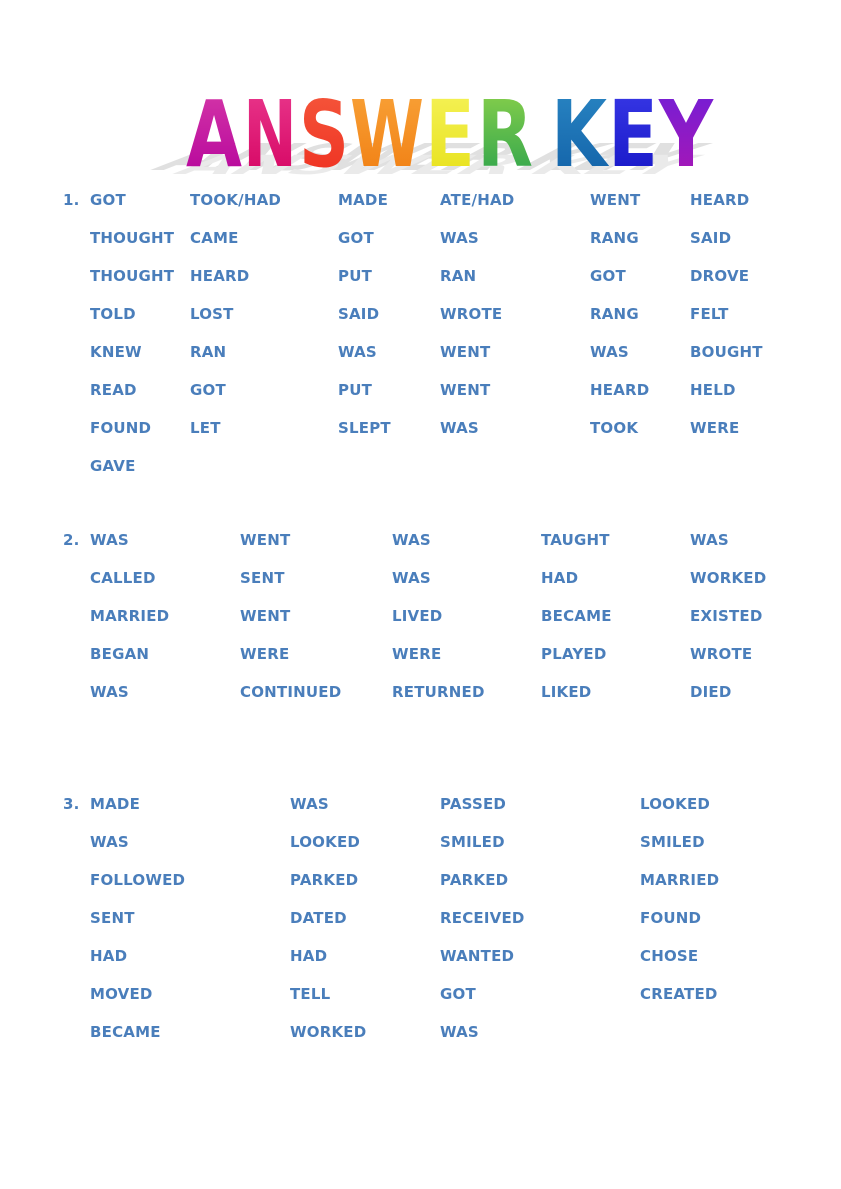  Describe the element at coordinates (324, 129) in the screenshot. I see `title-letter-s: S` at that location.